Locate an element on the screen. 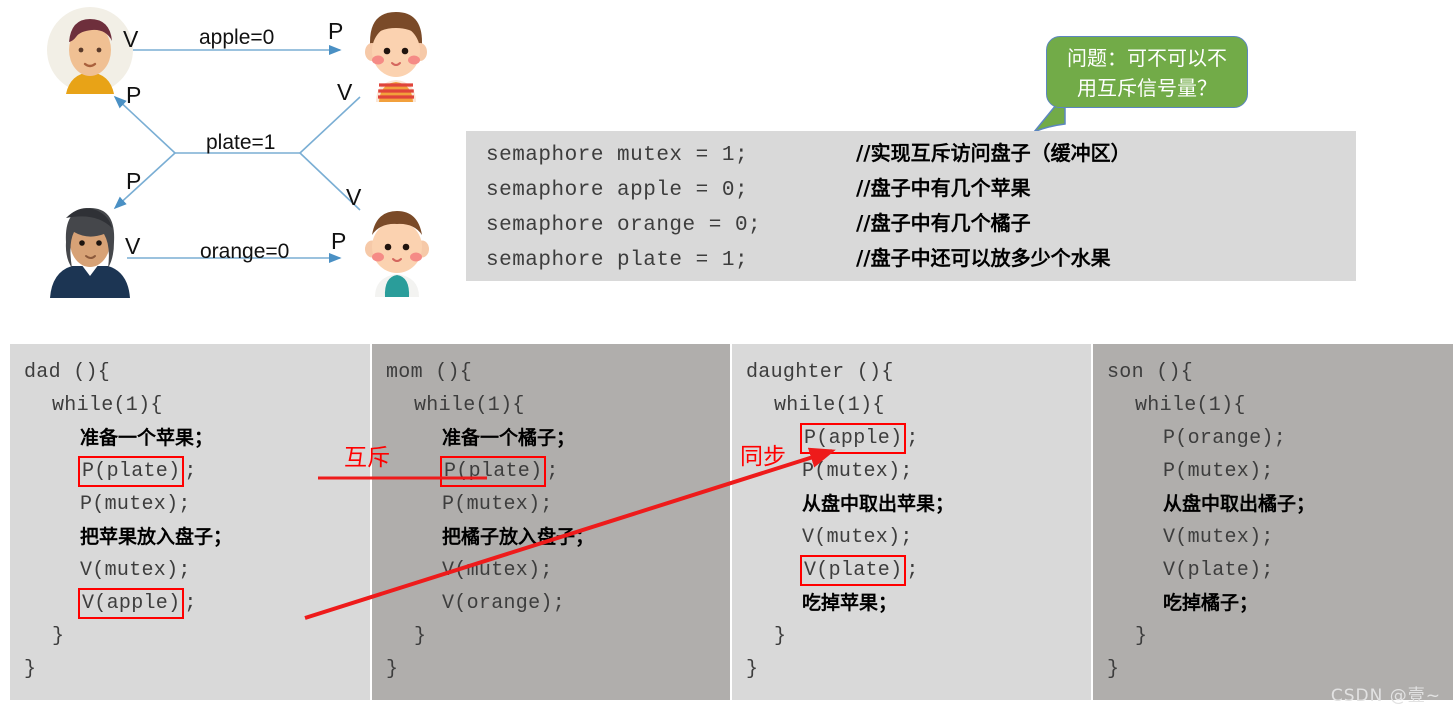  semaphore-code: semaphore apple = 0; is located at coordinates (617, 190).